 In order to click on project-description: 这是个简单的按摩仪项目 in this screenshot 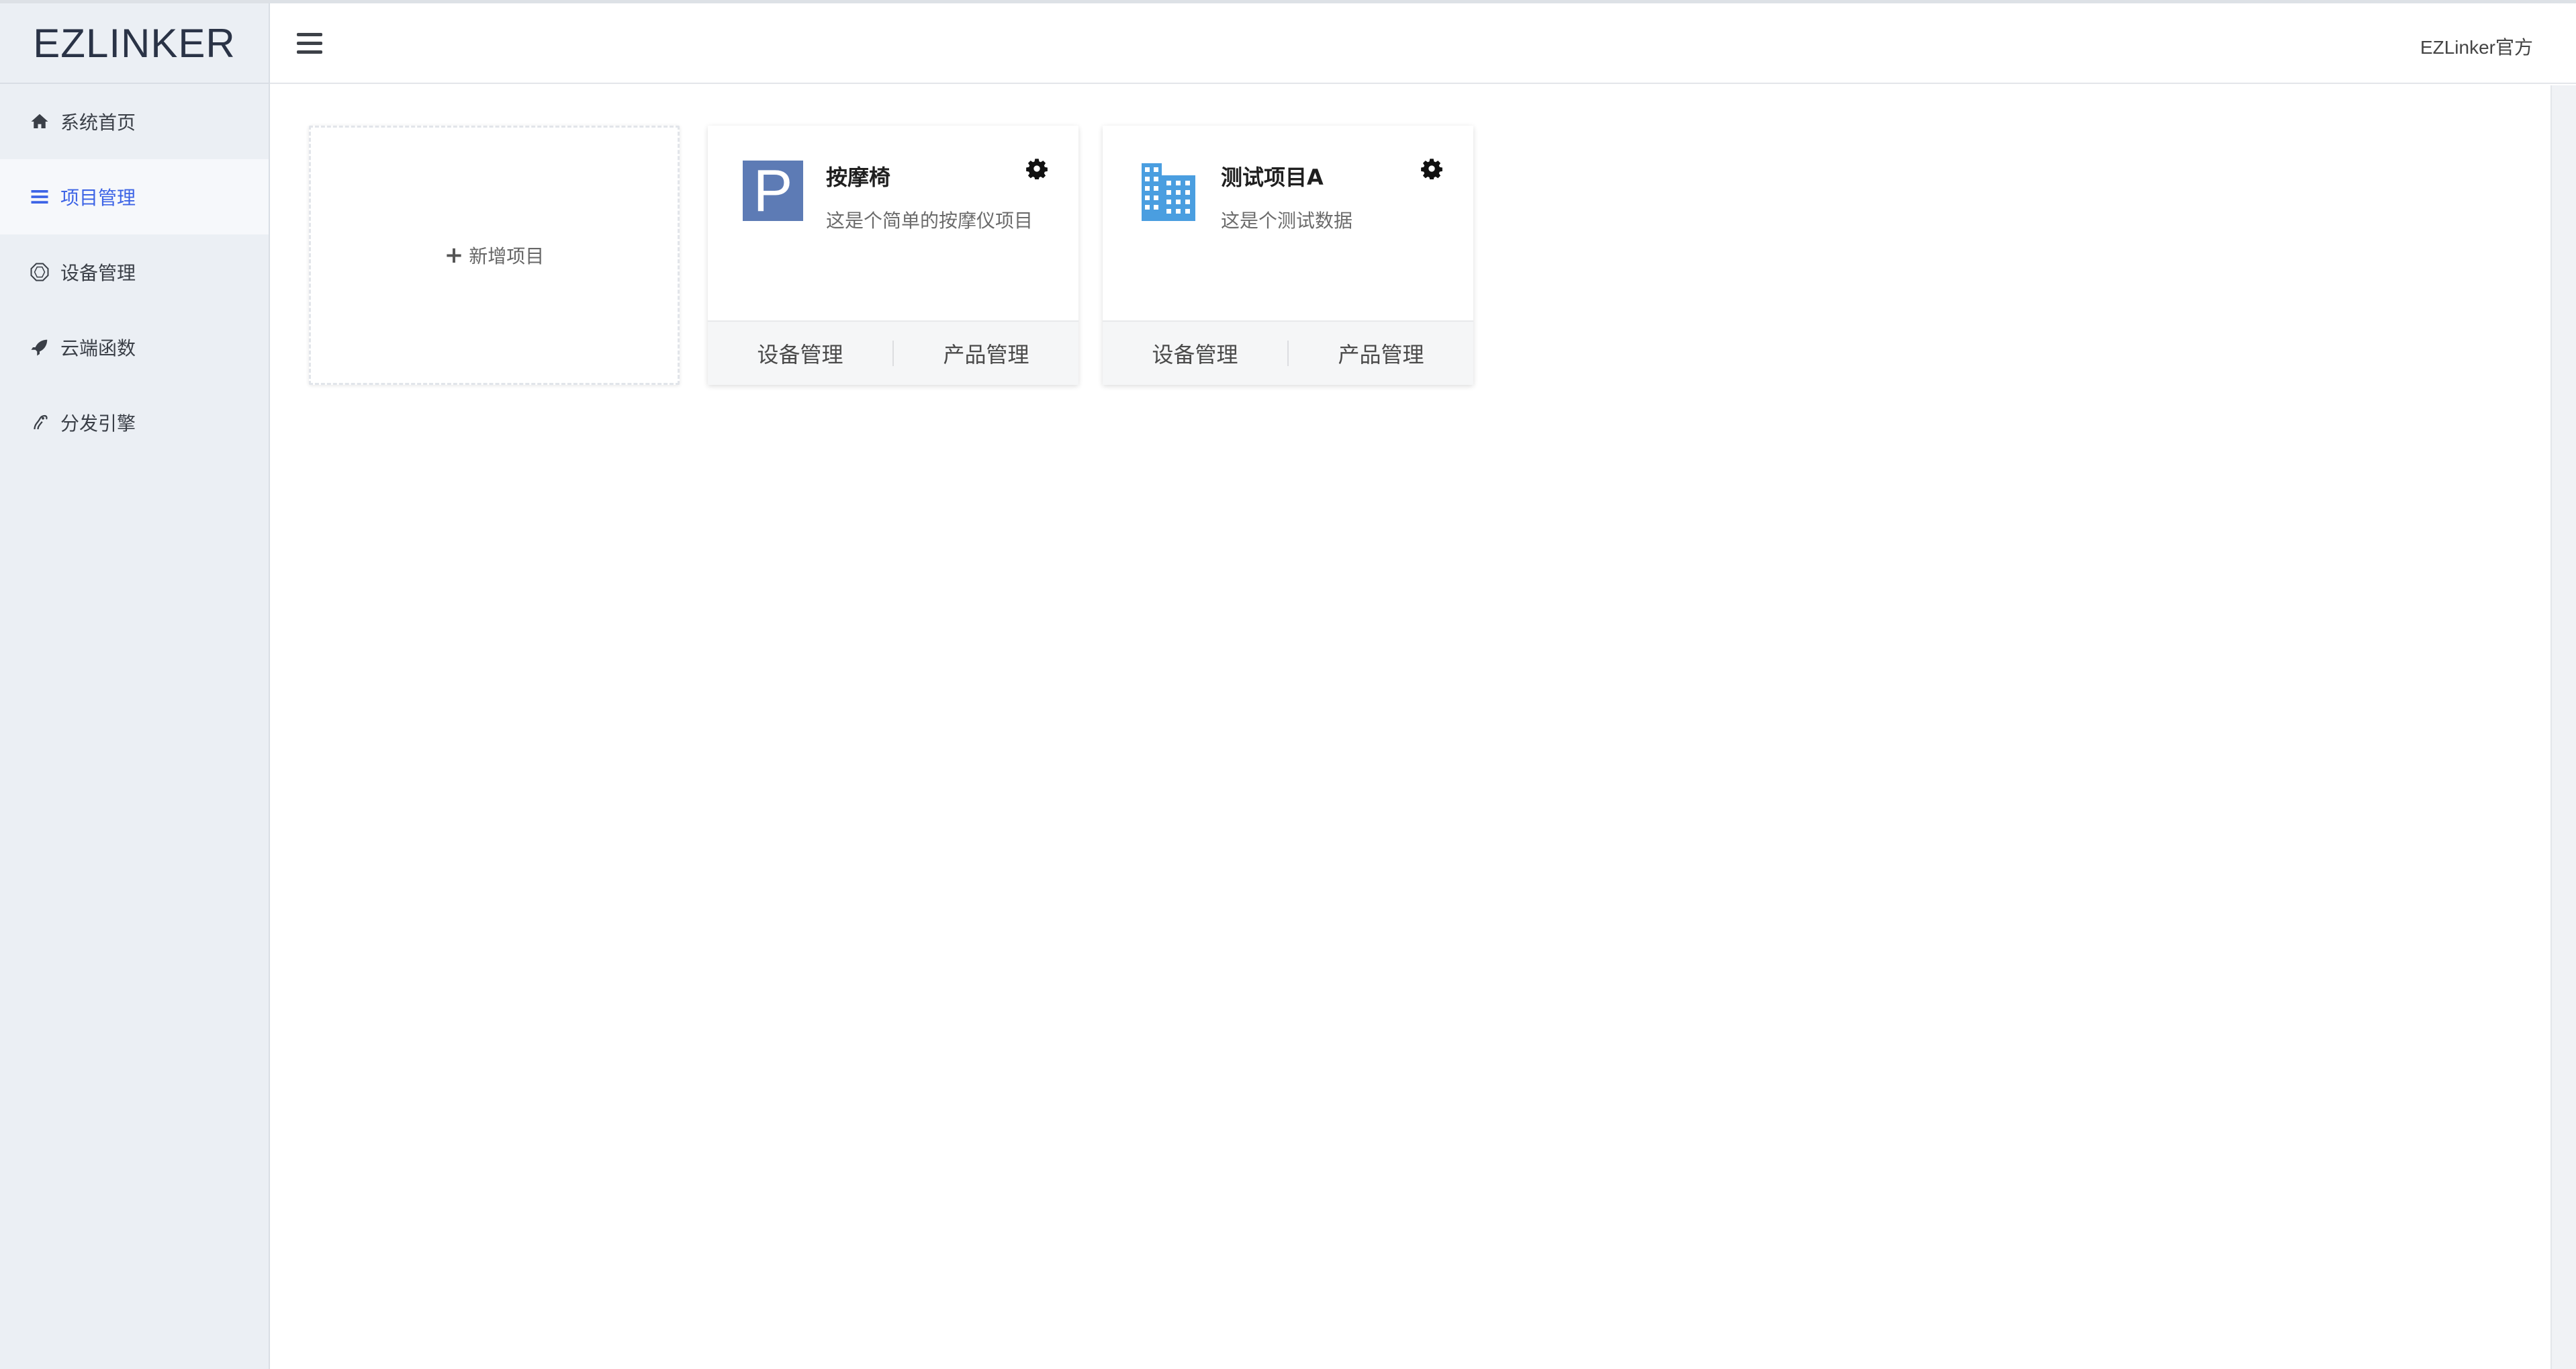, I will do `click(929, 221)`.